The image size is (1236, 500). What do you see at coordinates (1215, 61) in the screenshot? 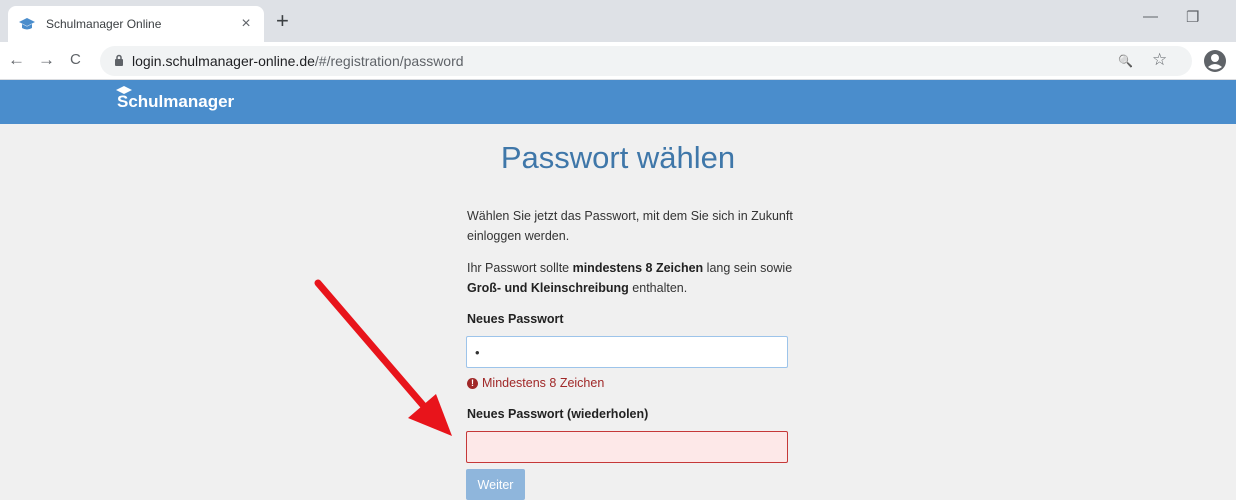
I see `profile-icon` at bounding box center [1215, 61].